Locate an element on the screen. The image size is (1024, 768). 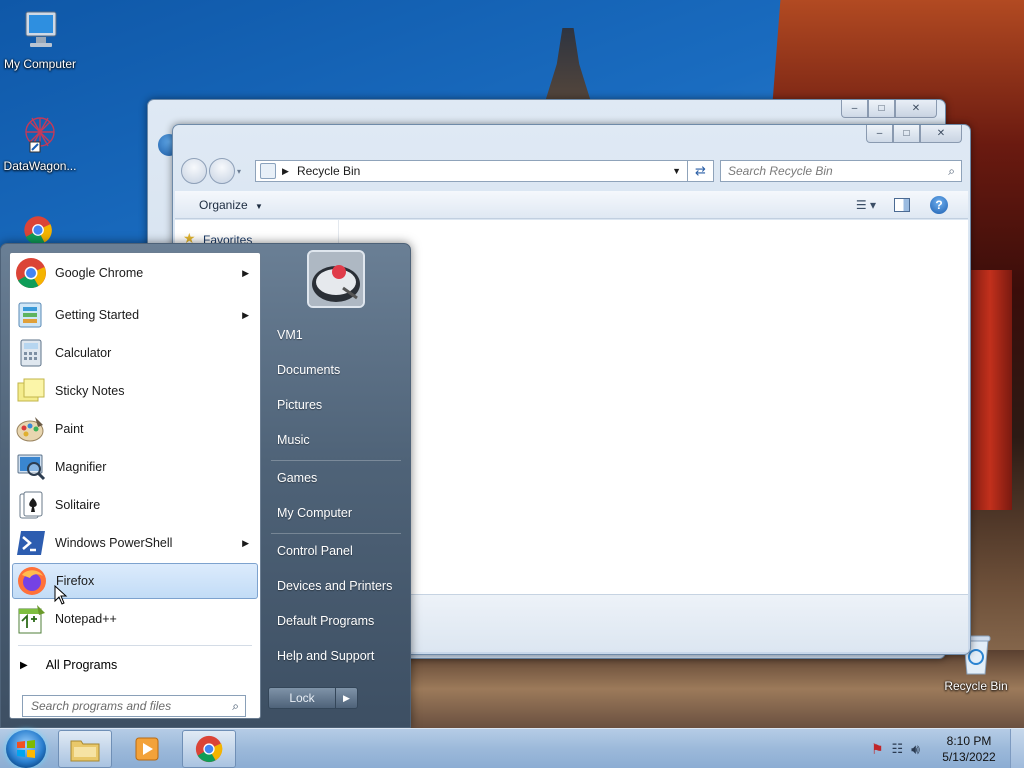
start-right-label: Documents is located at coordinates (309, 370).